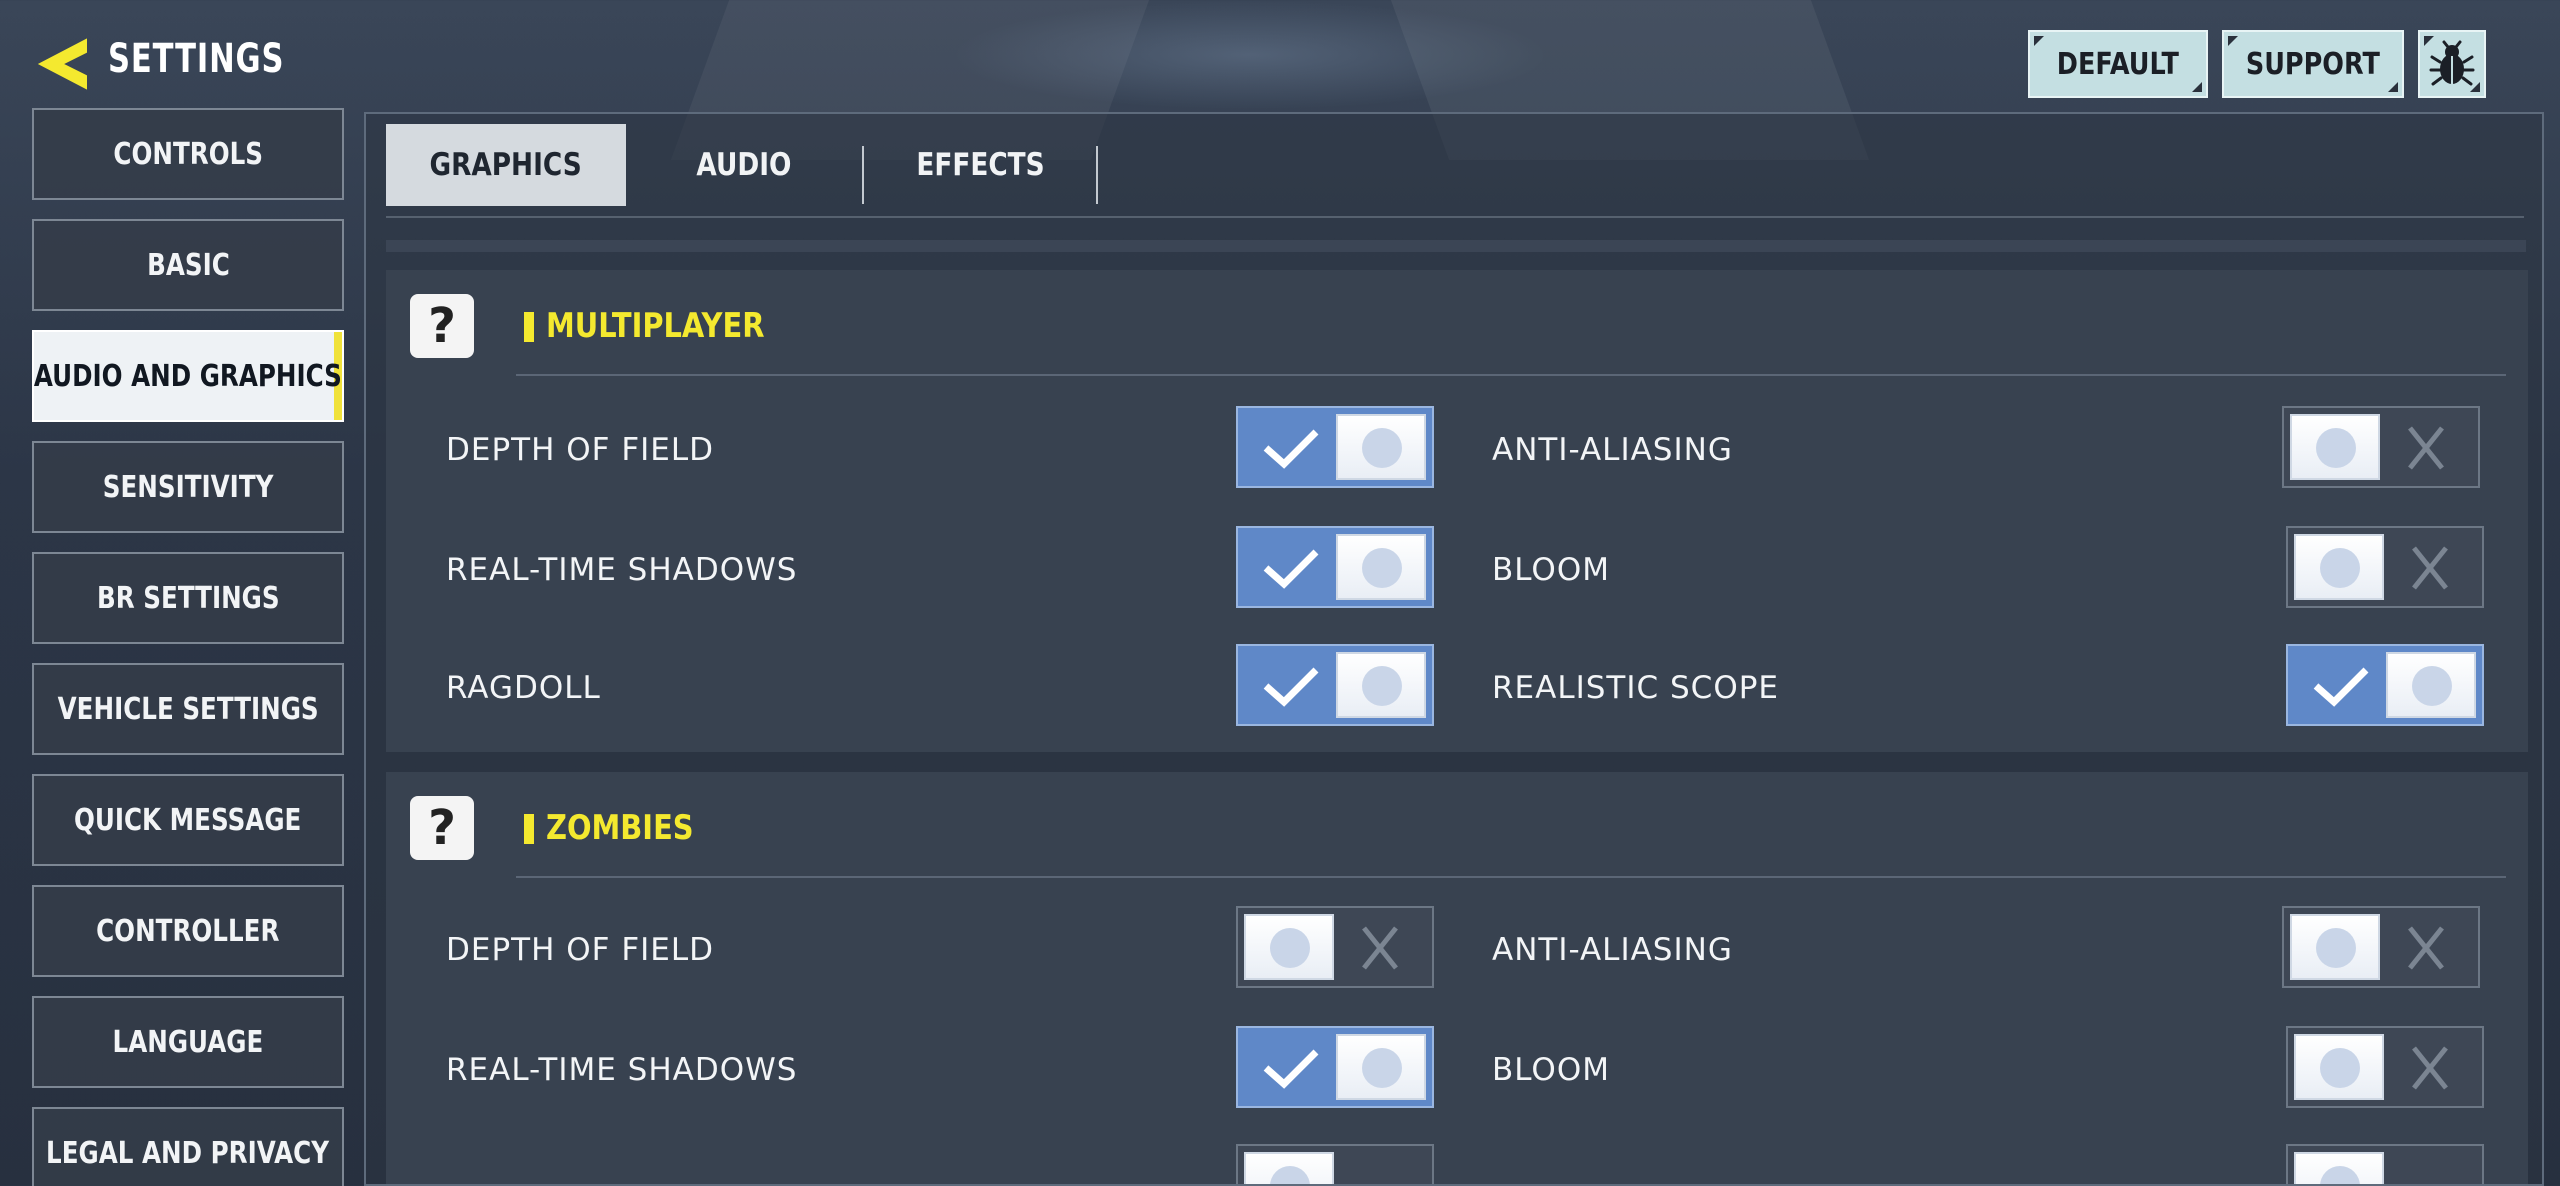 The width and height of the screenshot is (2560, 1186). I want to click on toggle-ragdoll, so click(1335, 685).